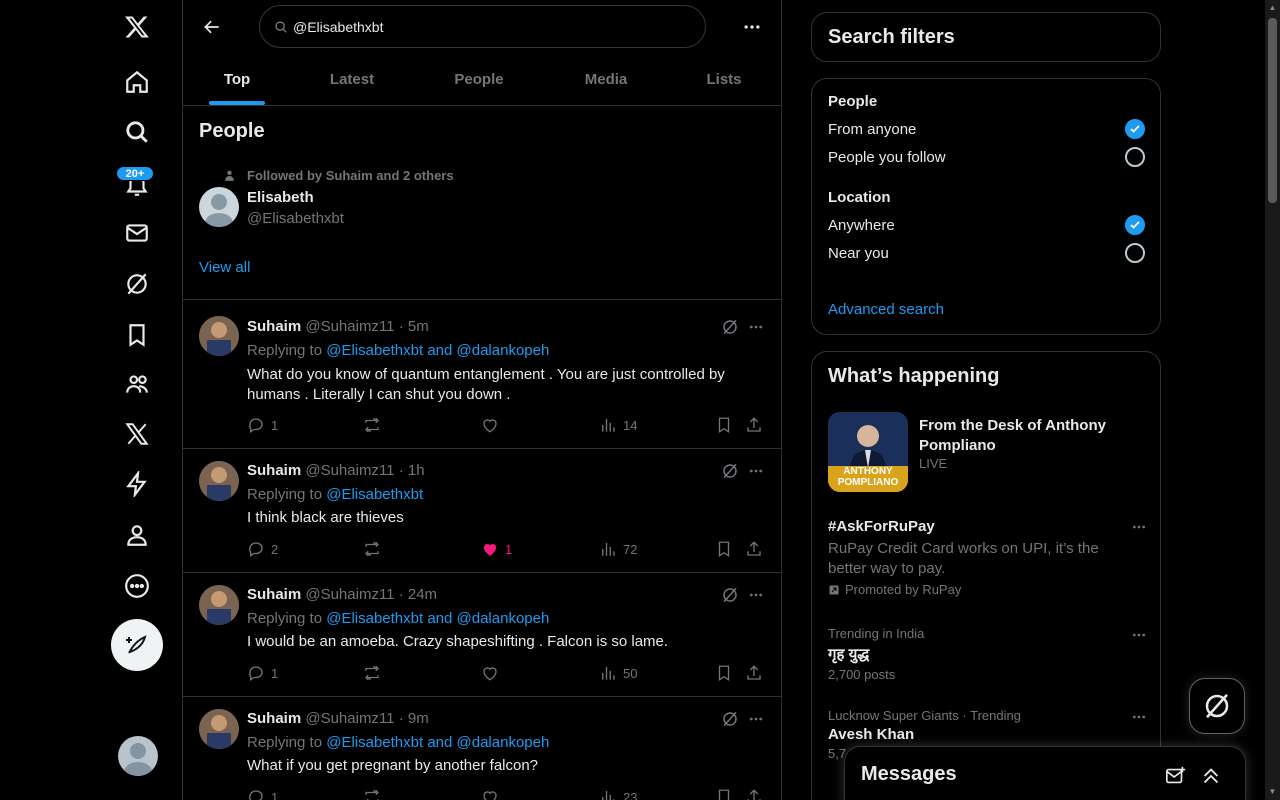  Describe the element at coordinates (724, 79) in the screenshot. I see `tab-lists: Lists` at that location.